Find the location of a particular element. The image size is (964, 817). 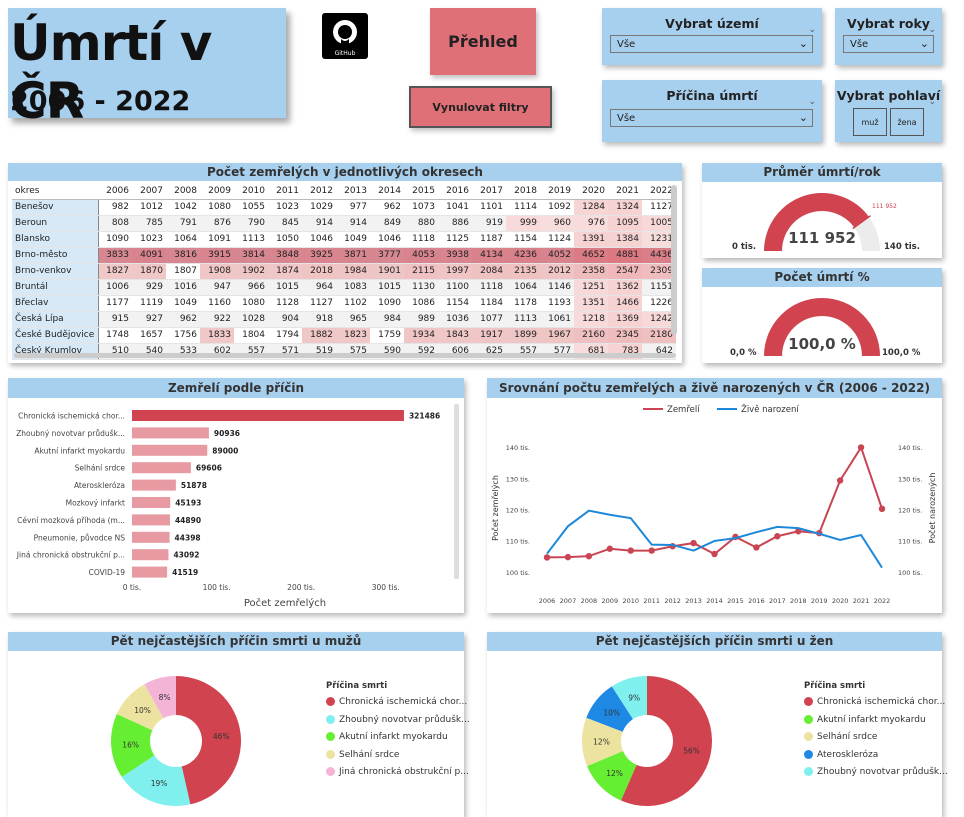

territory-dropdown: Vše ⌄ is located at coordinates (711, 44).